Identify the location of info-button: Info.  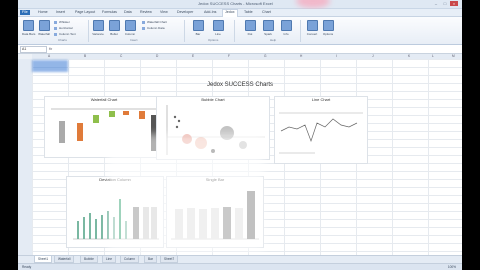
(286, 28).